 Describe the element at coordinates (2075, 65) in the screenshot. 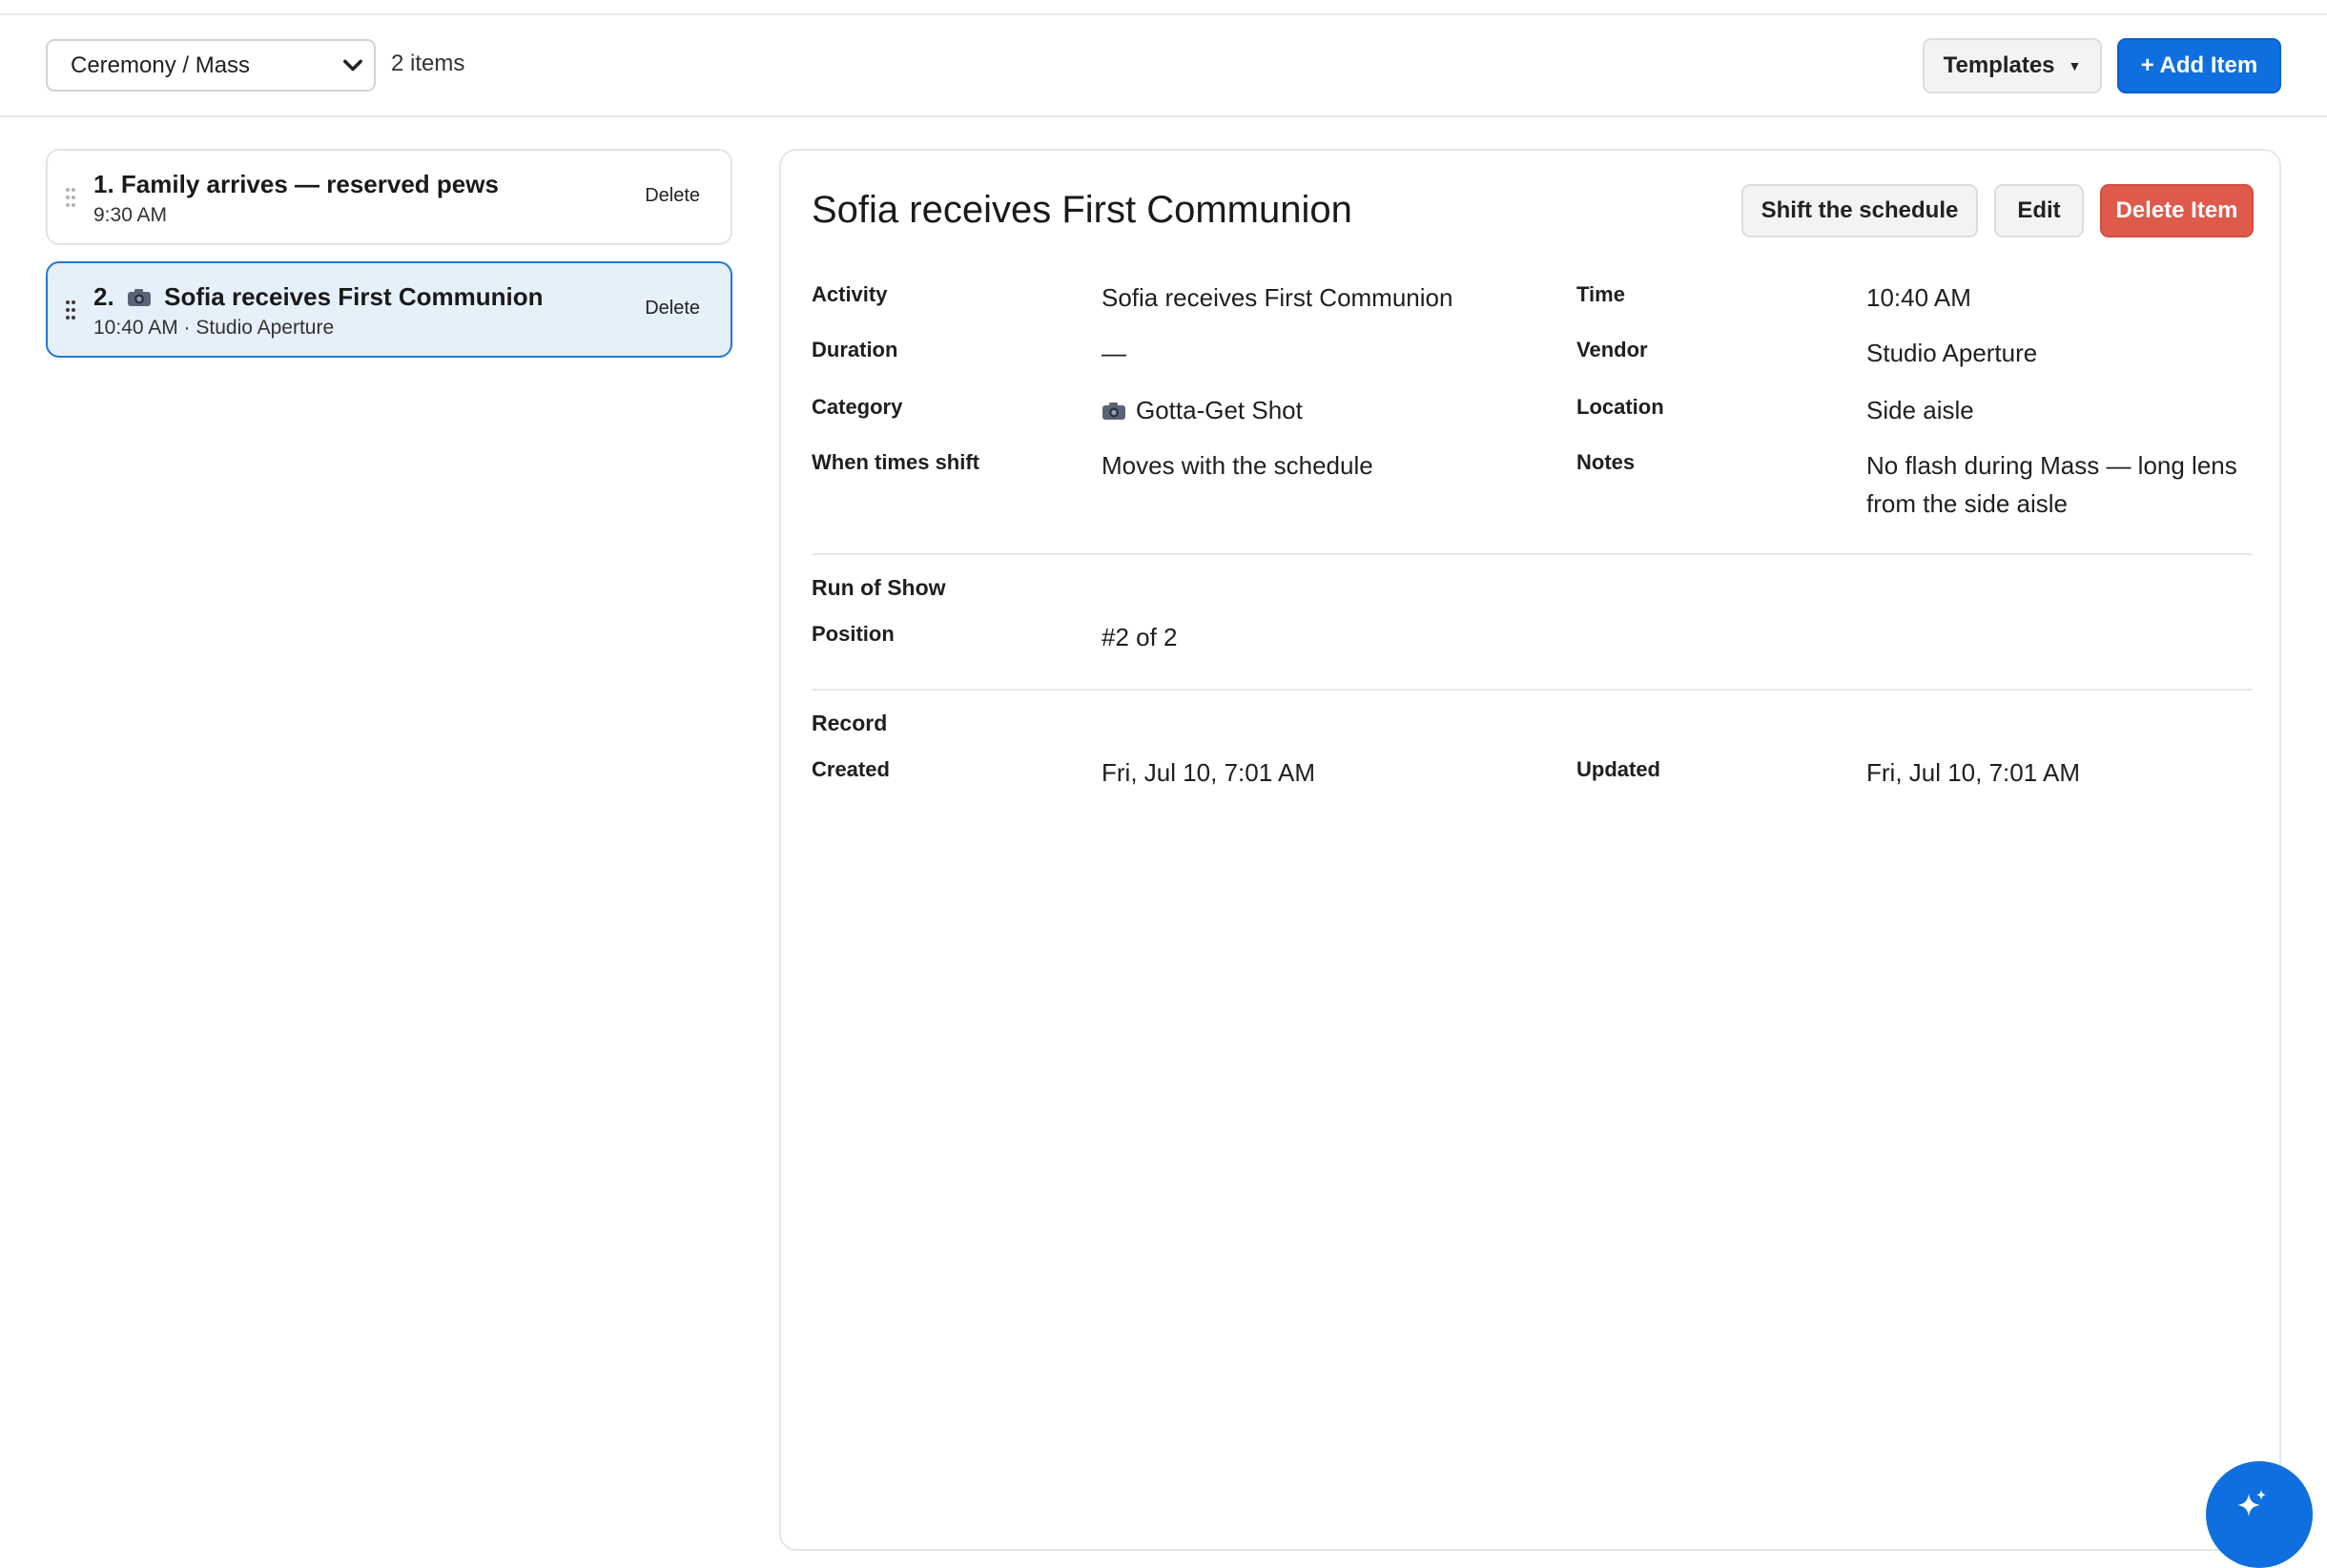

I see `caret-down-icon: ▼` at that location.